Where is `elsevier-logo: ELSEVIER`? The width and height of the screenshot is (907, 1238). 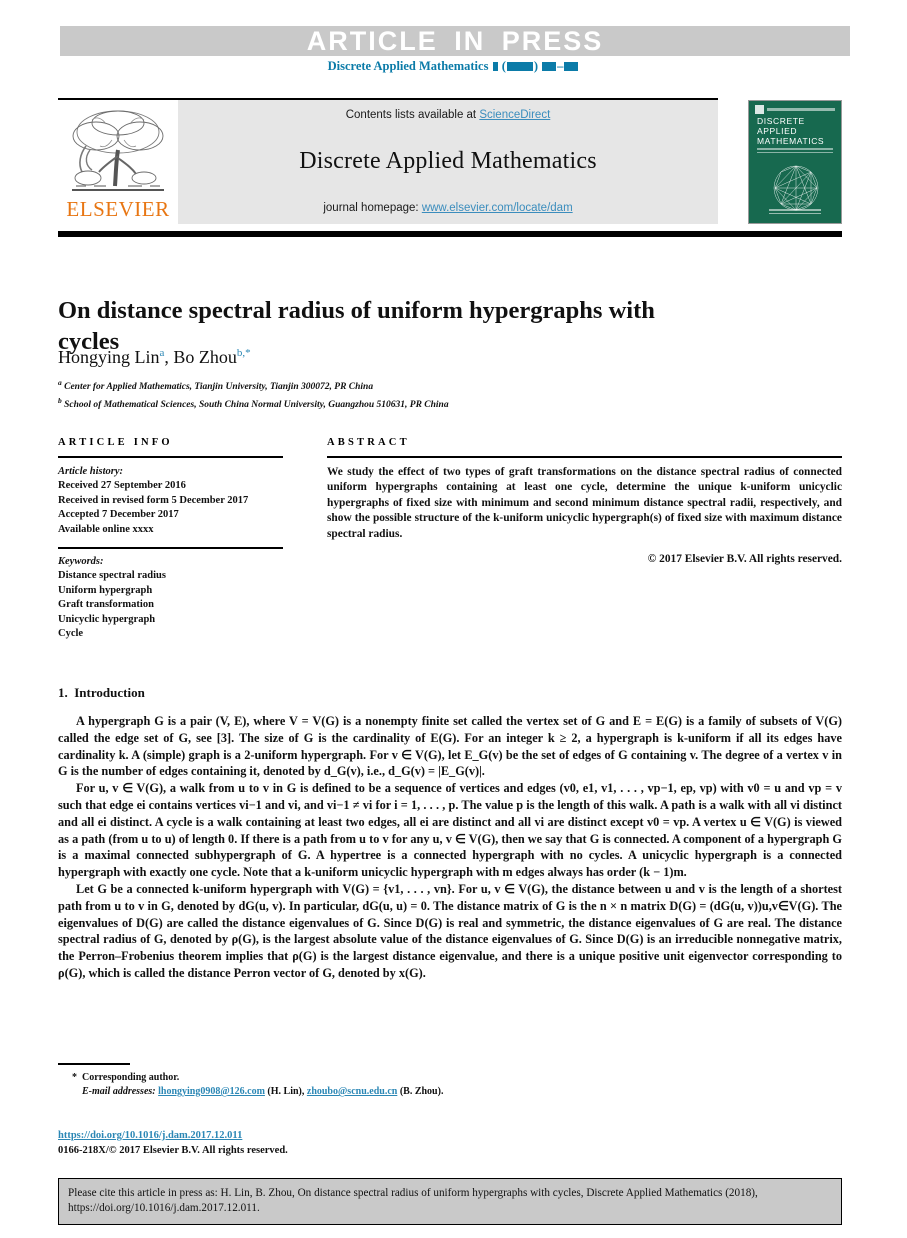
elsevier-logo: ELSEVIER is located at coordinates (118, 162).